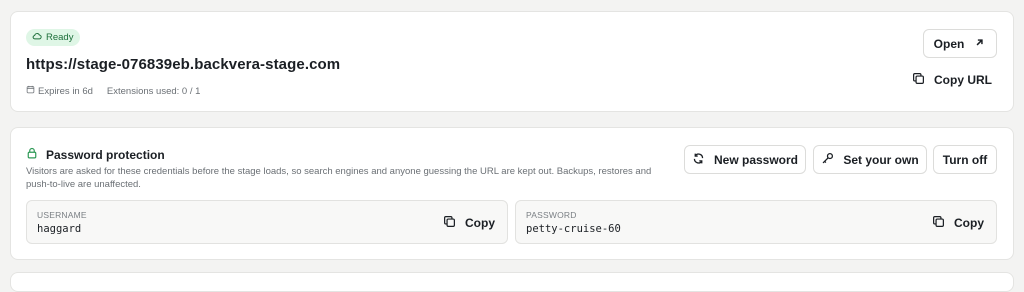 The height and width of the screenshot is (292, 1024). I want to click on lock-icon, so click(32, 154).